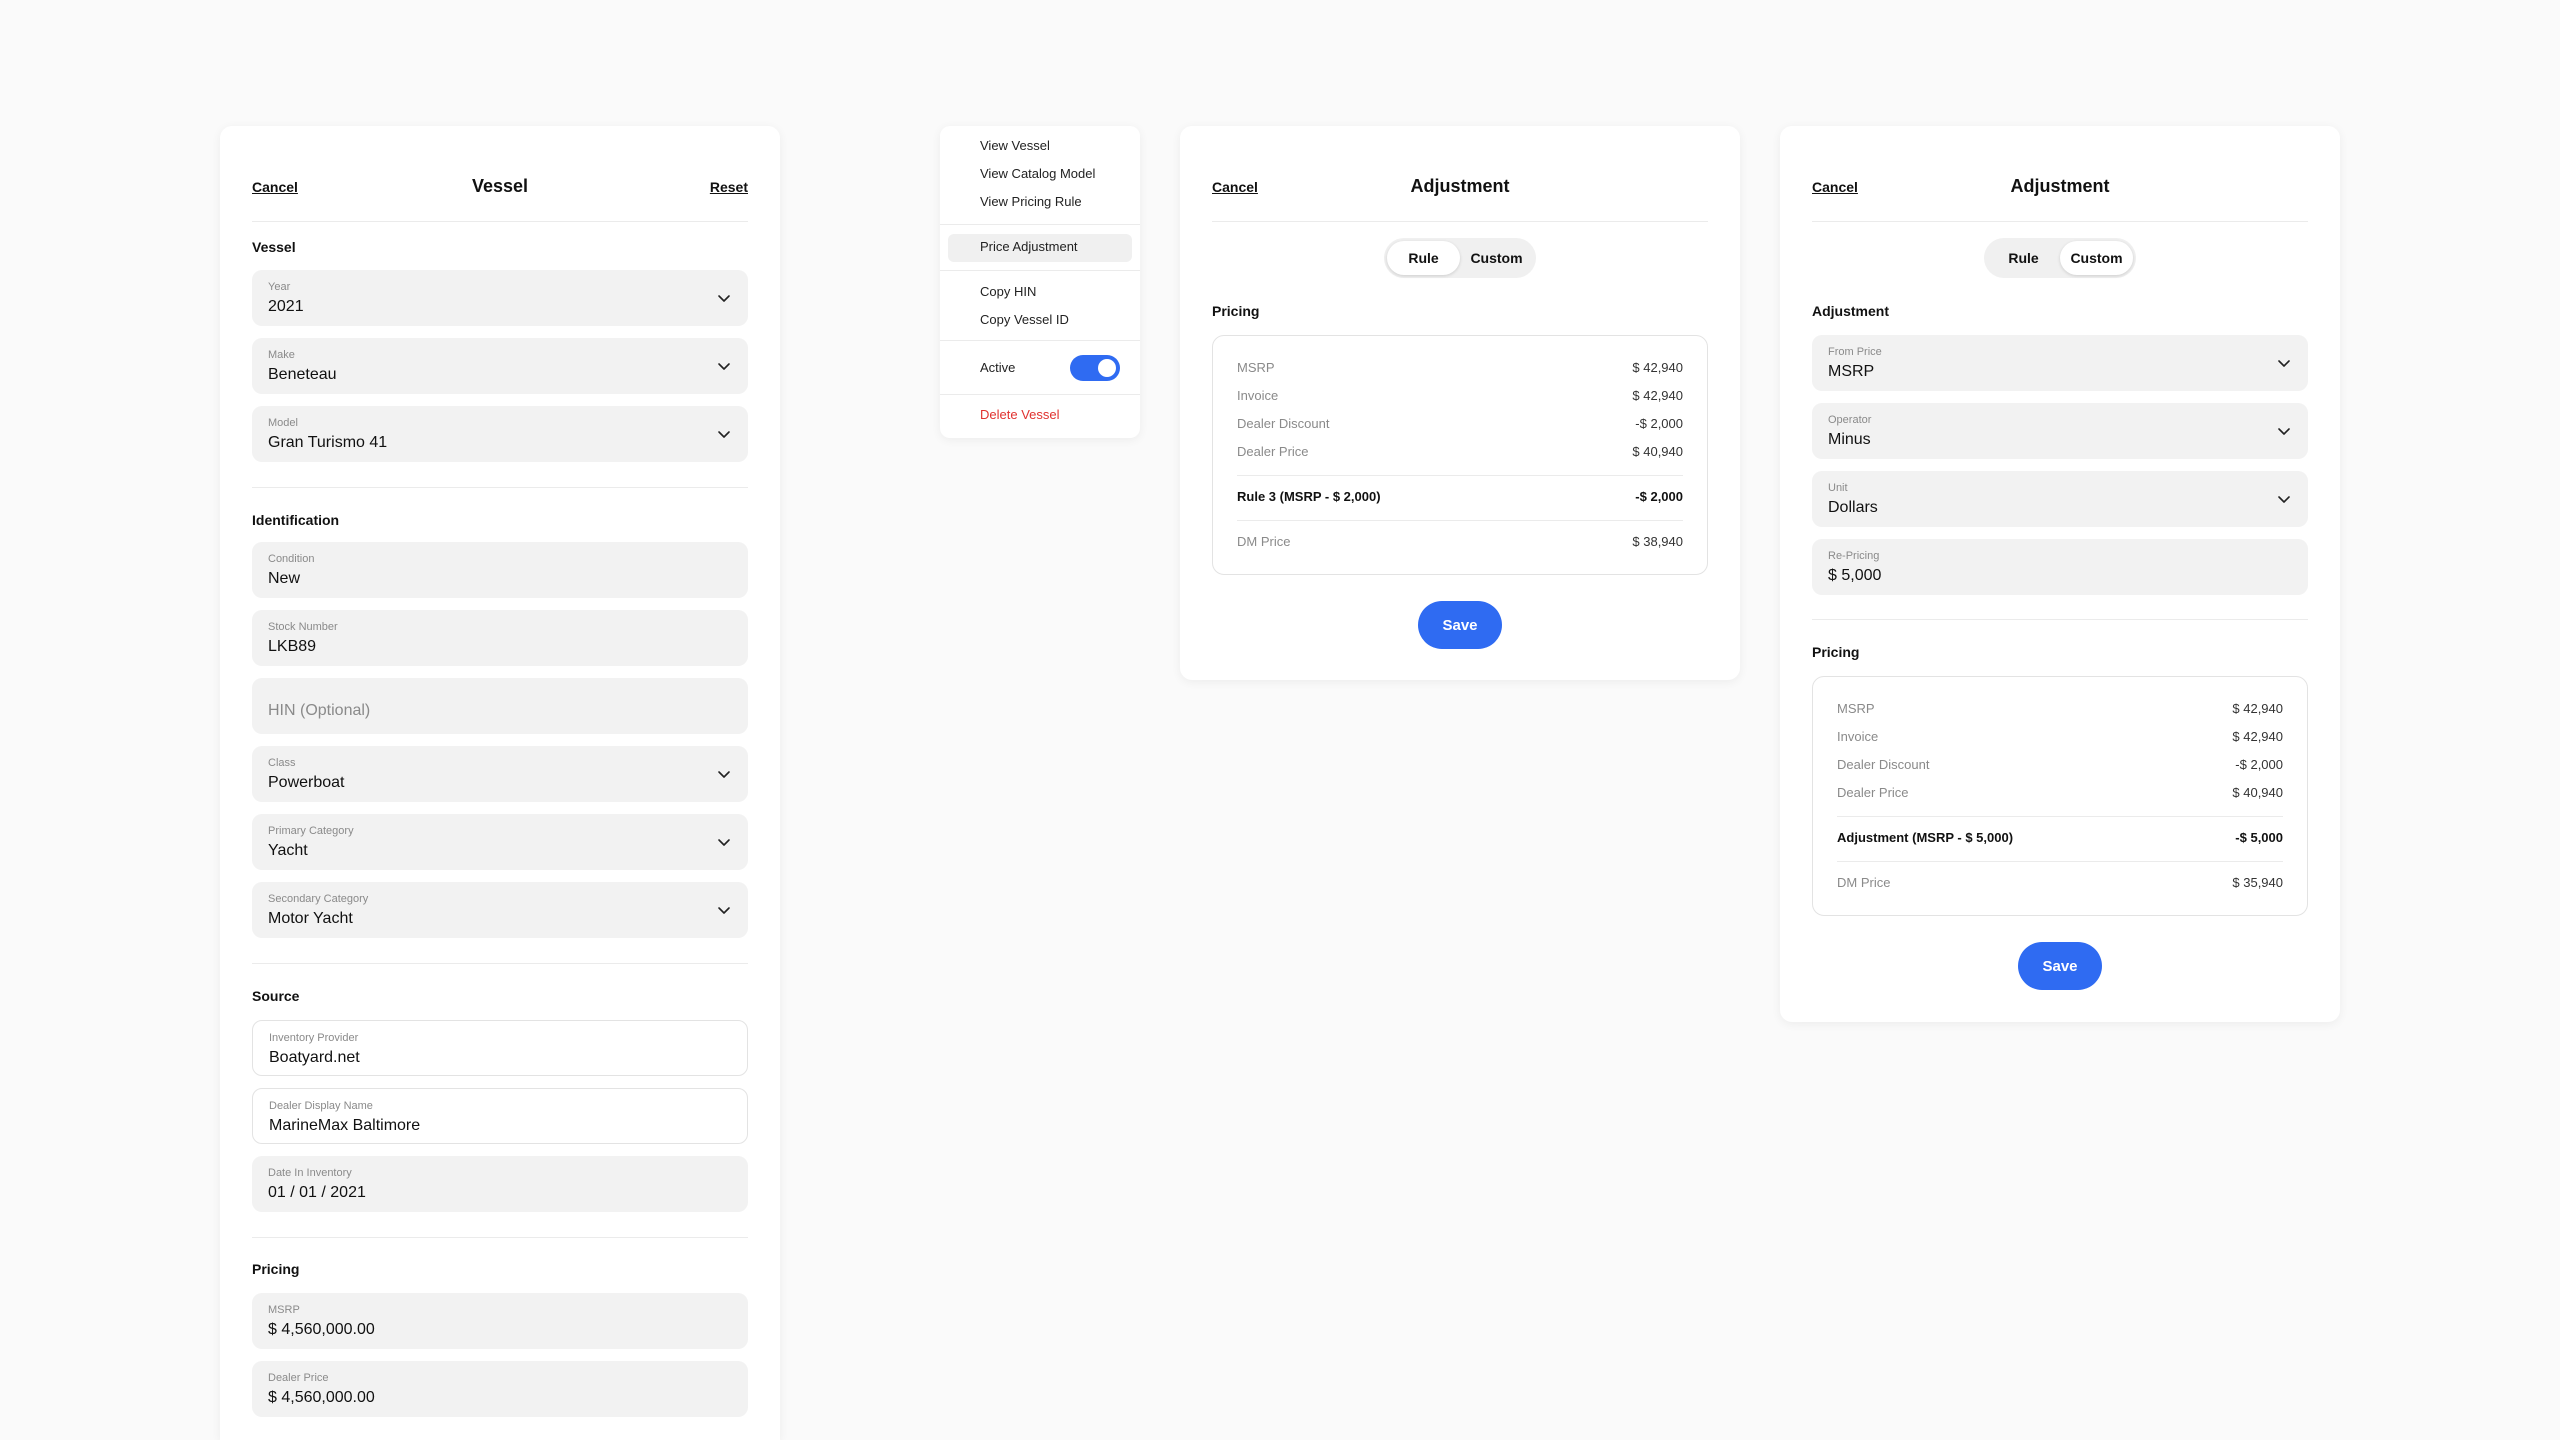 Image resolution: width=2560 pixels, height=1440 pixels. Describe the element at coordinates (303, 627) in the screenshot. I see `stock-number-label: Stock Number` at that location.